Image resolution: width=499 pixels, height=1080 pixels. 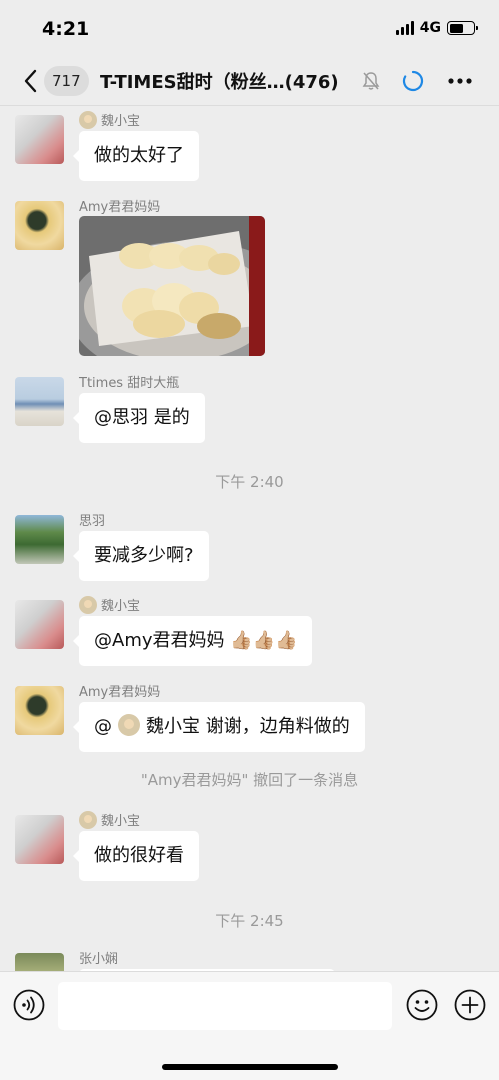 What do you see at coordinates (66, 81) in the screenshot?
I see `unread-count-badge: 717` at bounding box center [66, 81].